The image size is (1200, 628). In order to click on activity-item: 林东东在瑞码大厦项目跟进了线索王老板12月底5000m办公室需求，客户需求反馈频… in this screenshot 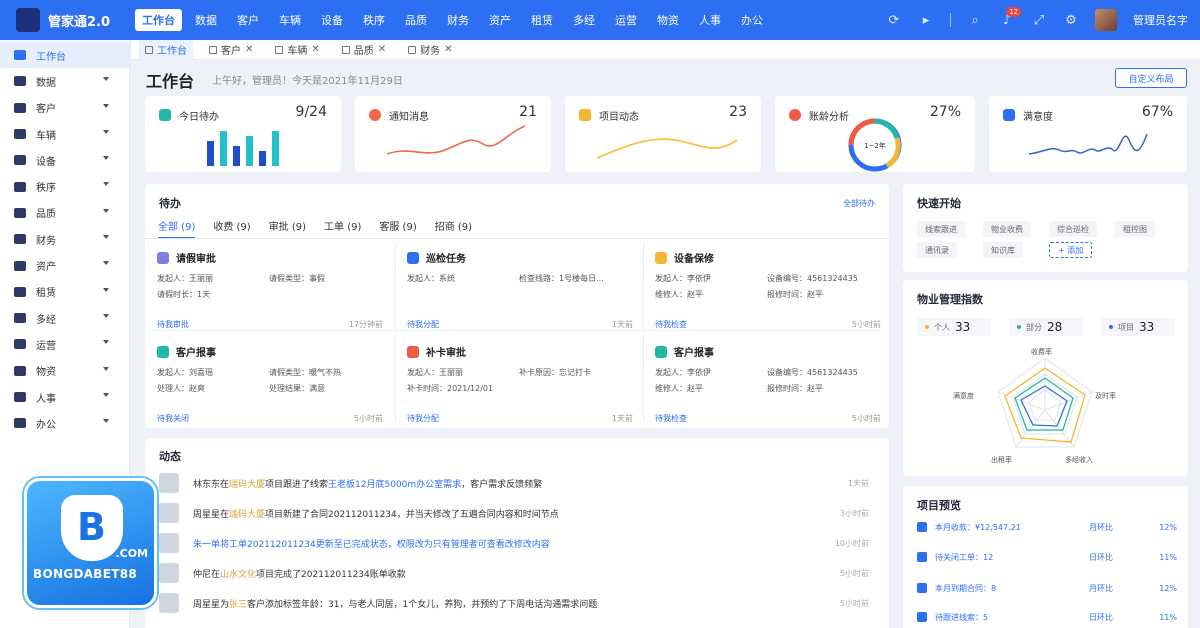, I will do `click(518, 483)`.